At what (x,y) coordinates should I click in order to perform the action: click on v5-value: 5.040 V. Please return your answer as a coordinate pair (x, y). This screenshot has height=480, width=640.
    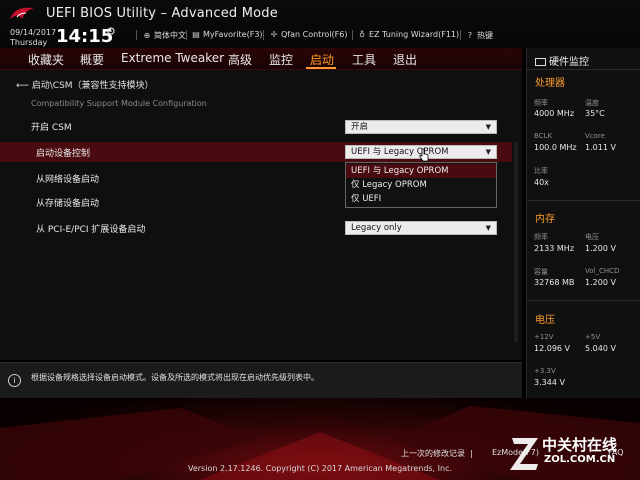
    Looking at the image, I should click on (600, 348).